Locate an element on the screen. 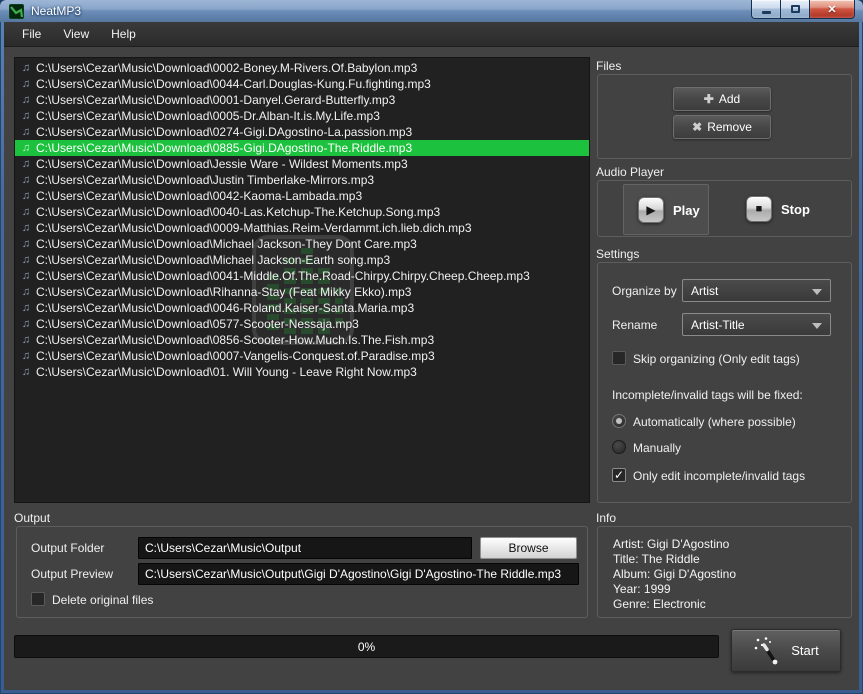 The width and height of the screenshot is (863, 694). info-line: Album: Gigi D'Agostino is located at coordinates (675, 574).